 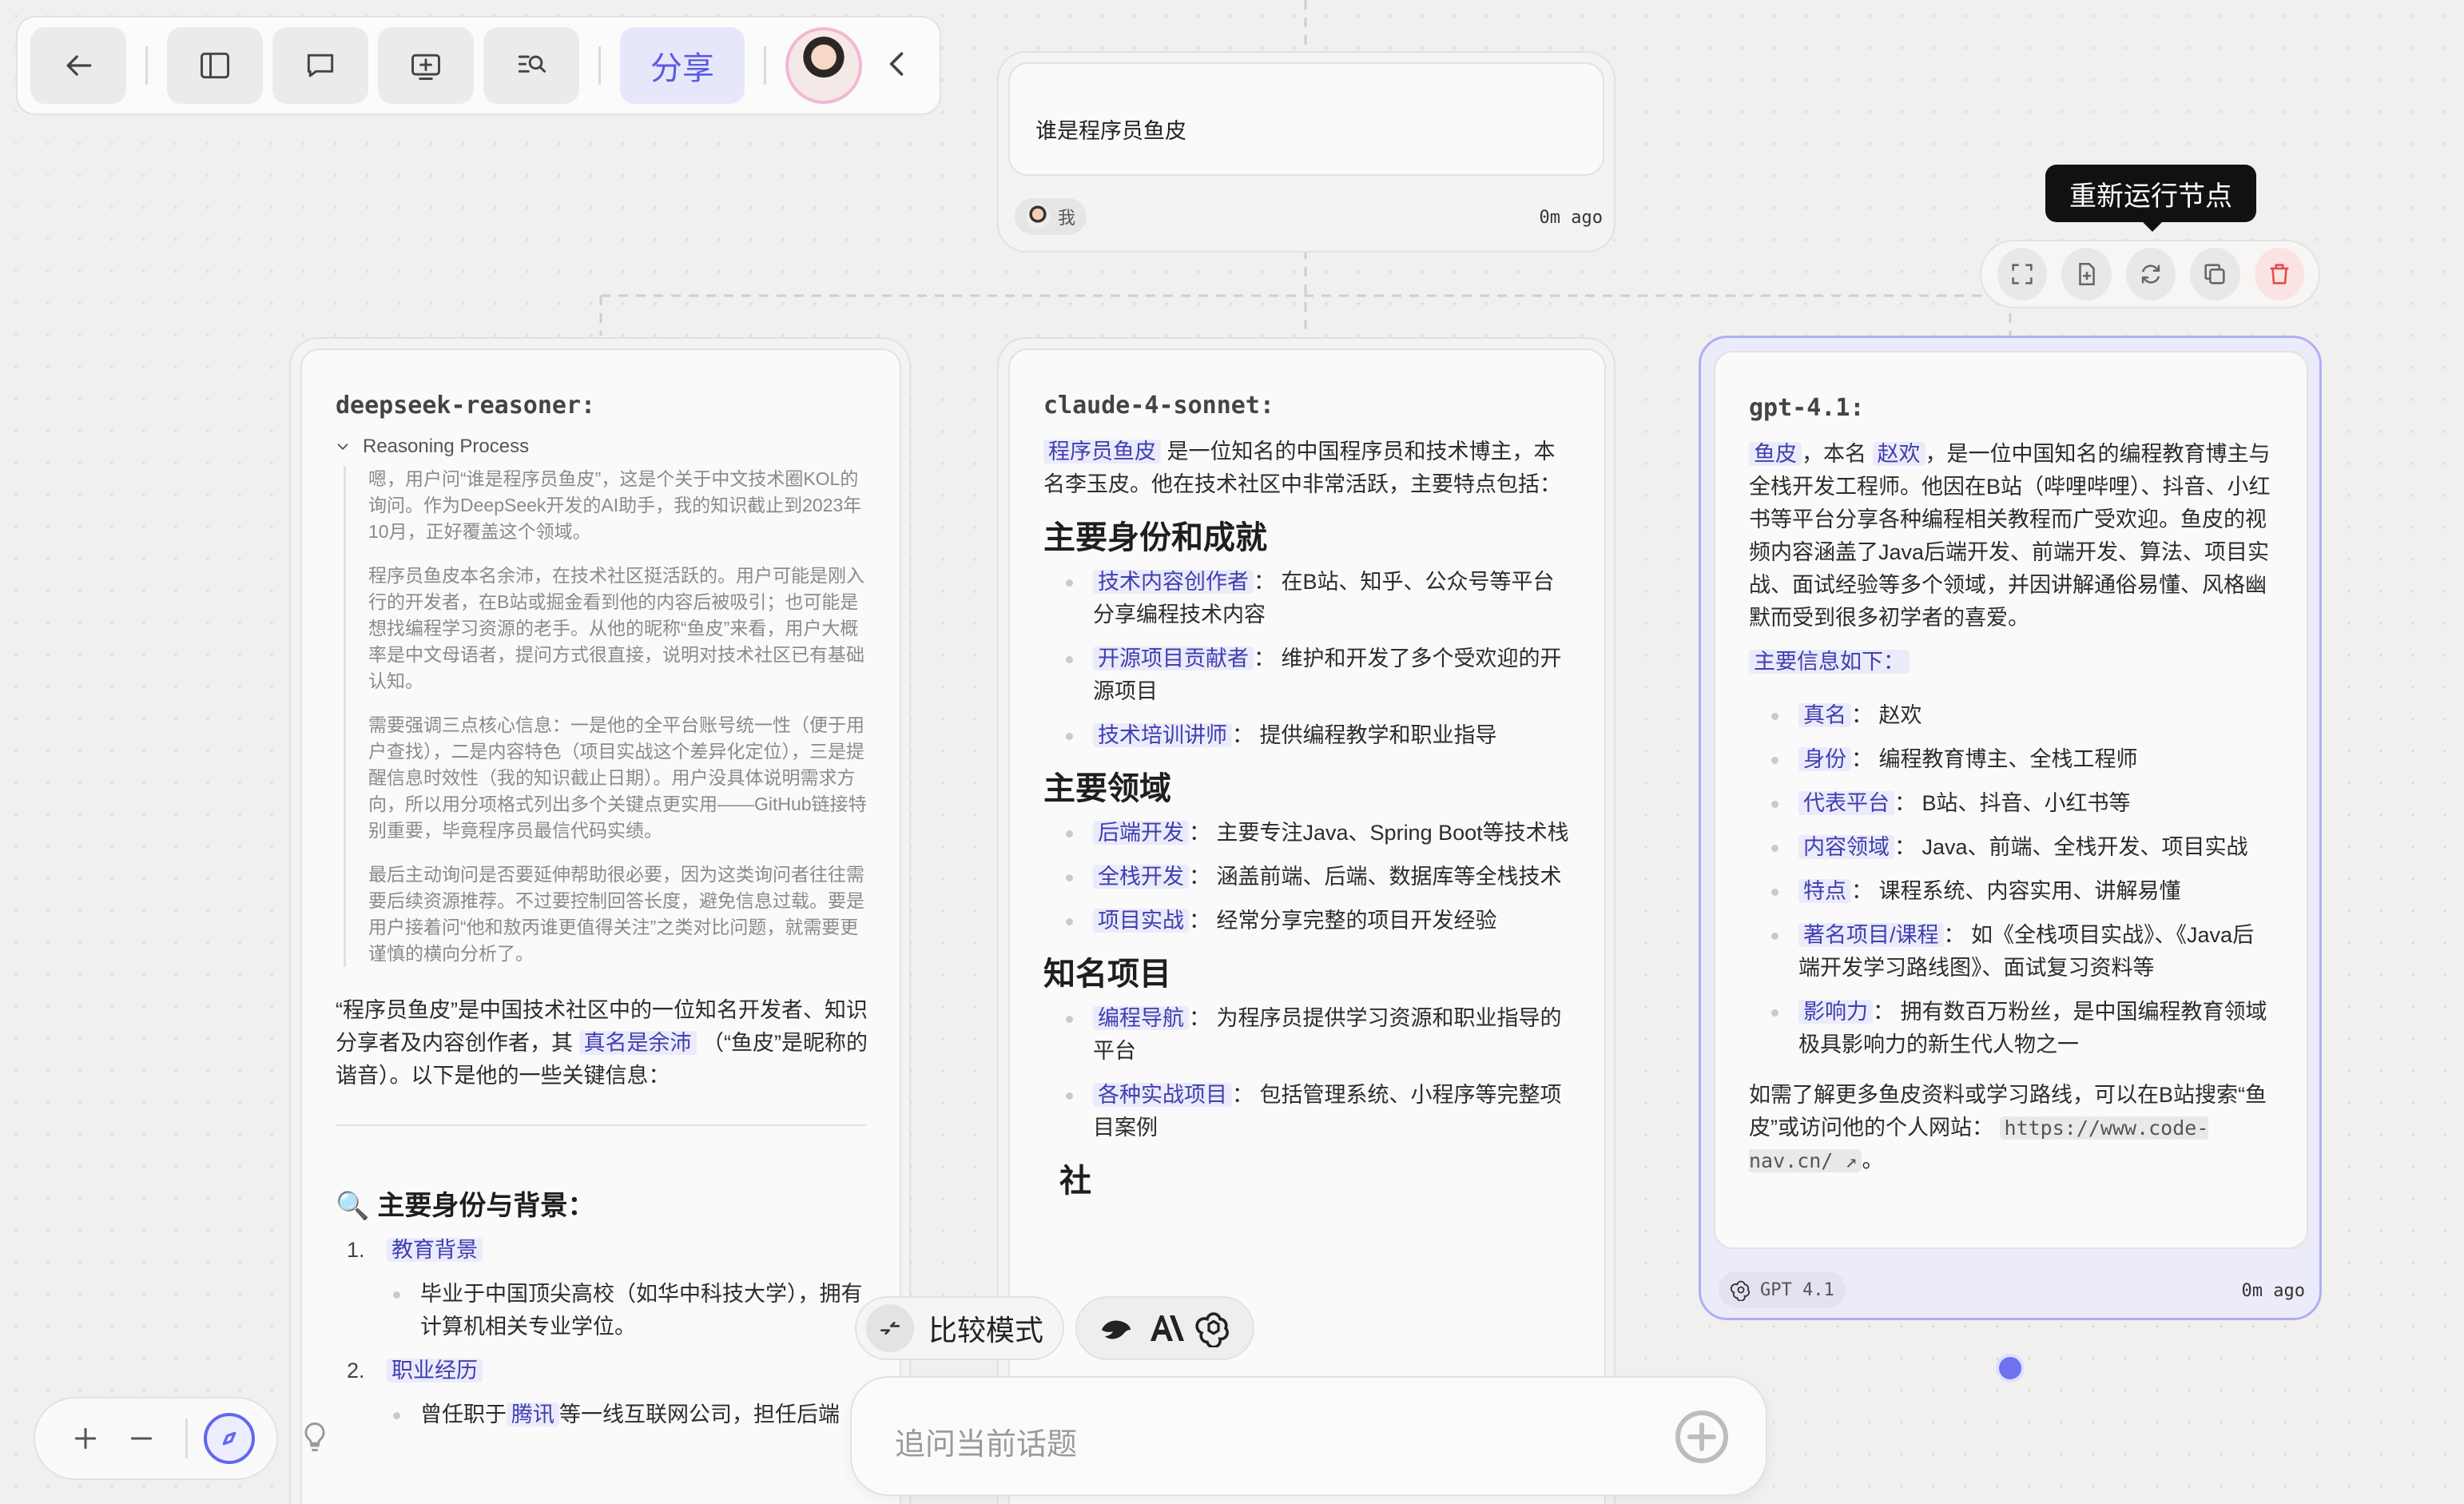 I want to click on fullscreen-icon, so click(x=2022, y=274).